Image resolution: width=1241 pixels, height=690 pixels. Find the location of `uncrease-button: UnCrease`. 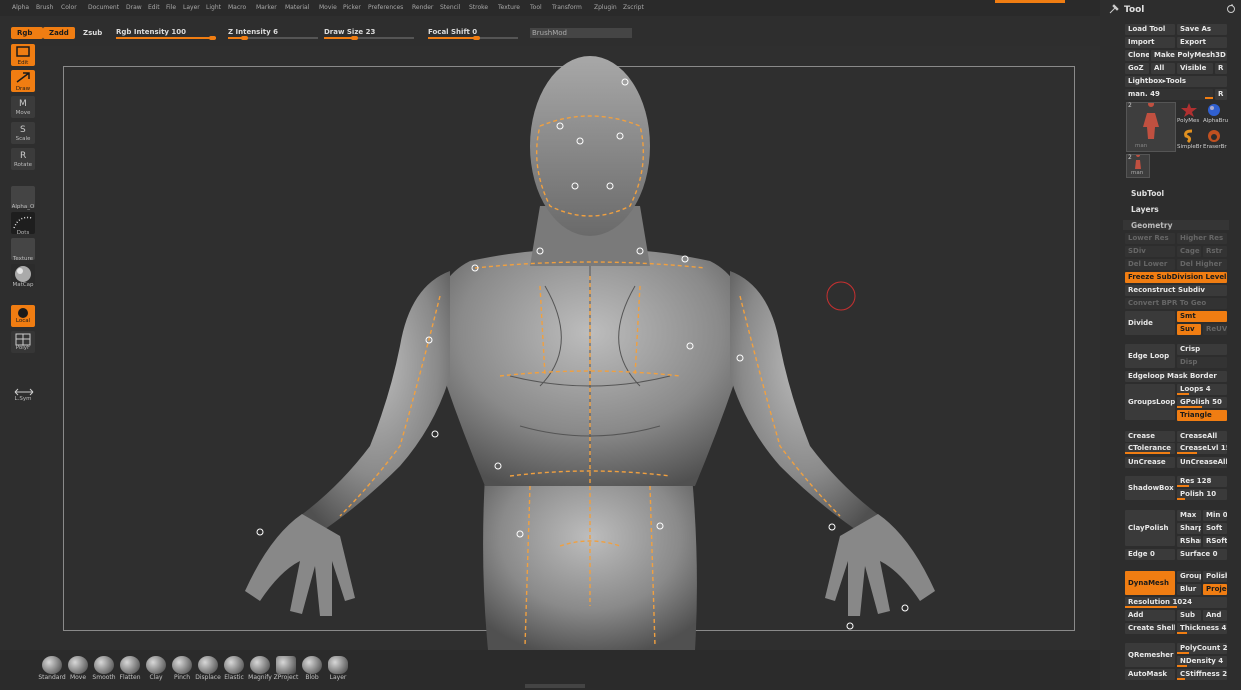

uncrease-button: UnCrease is located at coordinates (1150, 462).